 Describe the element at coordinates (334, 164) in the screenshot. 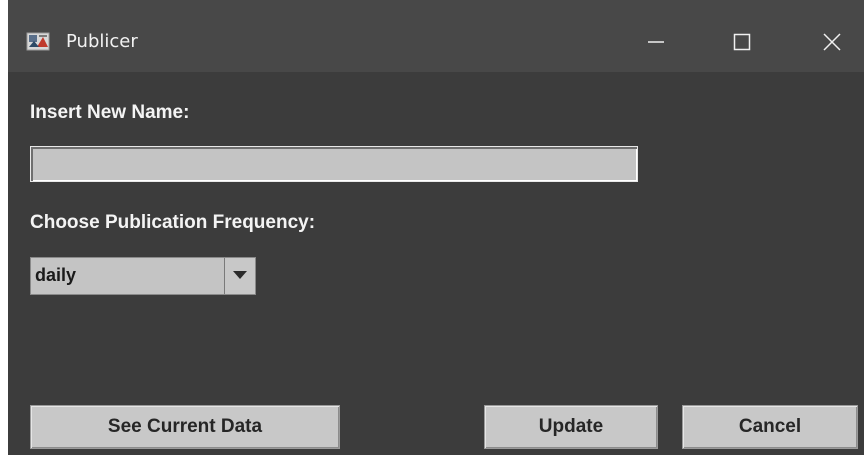

I see `name-input` at that location.